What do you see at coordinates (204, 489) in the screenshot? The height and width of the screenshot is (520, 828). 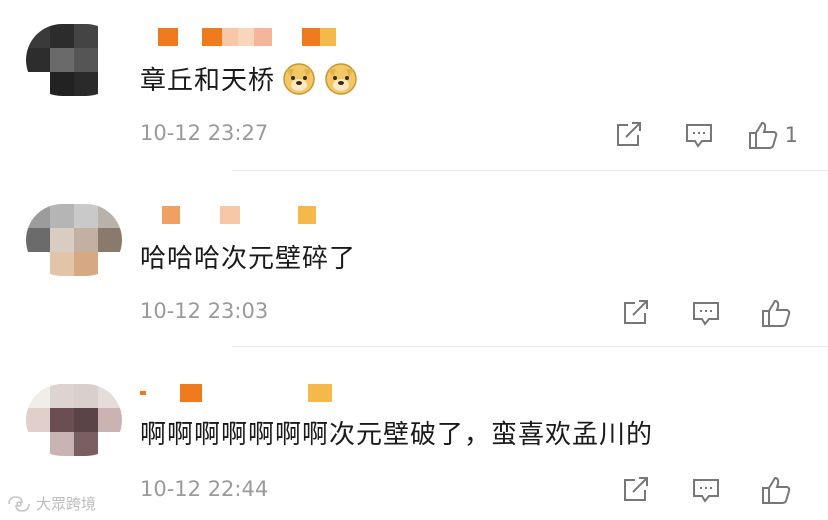 I see `comment-time: 10-12 22:44` at bounding box center [204, 489].